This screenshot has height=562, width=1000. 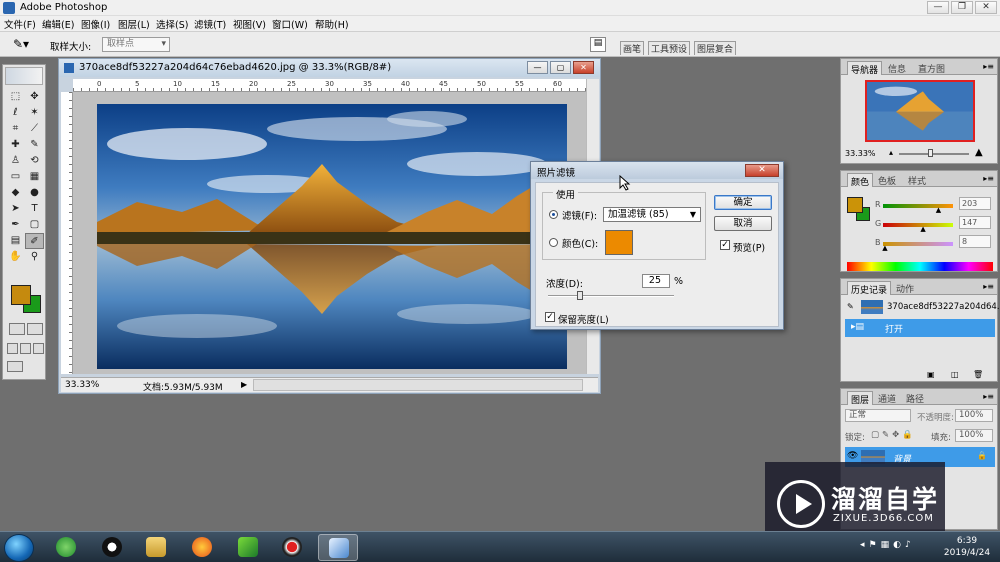 What do you see at coordinates (15, 257) in the screenshot?
I see `hand-tool-icon: ✋` at bounding box center [15, 257].